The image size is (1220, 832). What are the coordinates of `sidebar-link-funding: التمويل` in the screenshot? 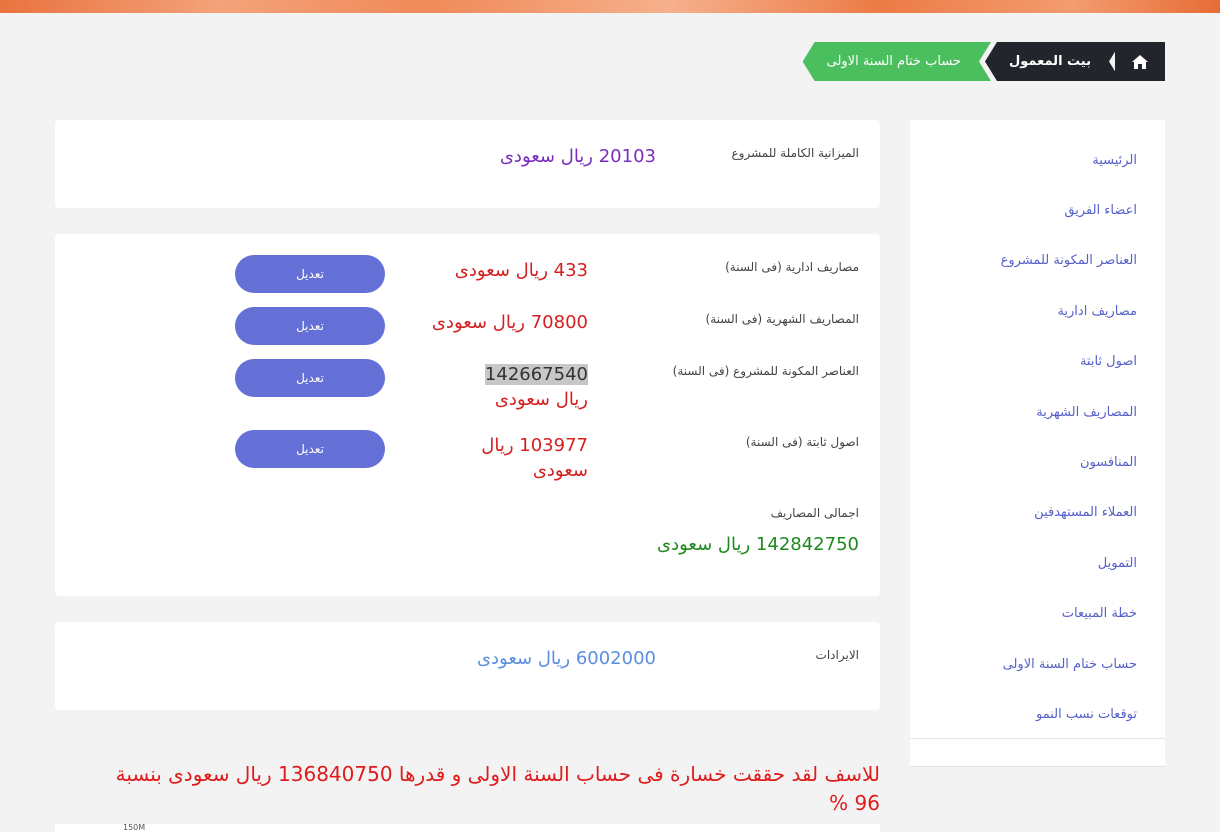 It's located at (1117, 563).